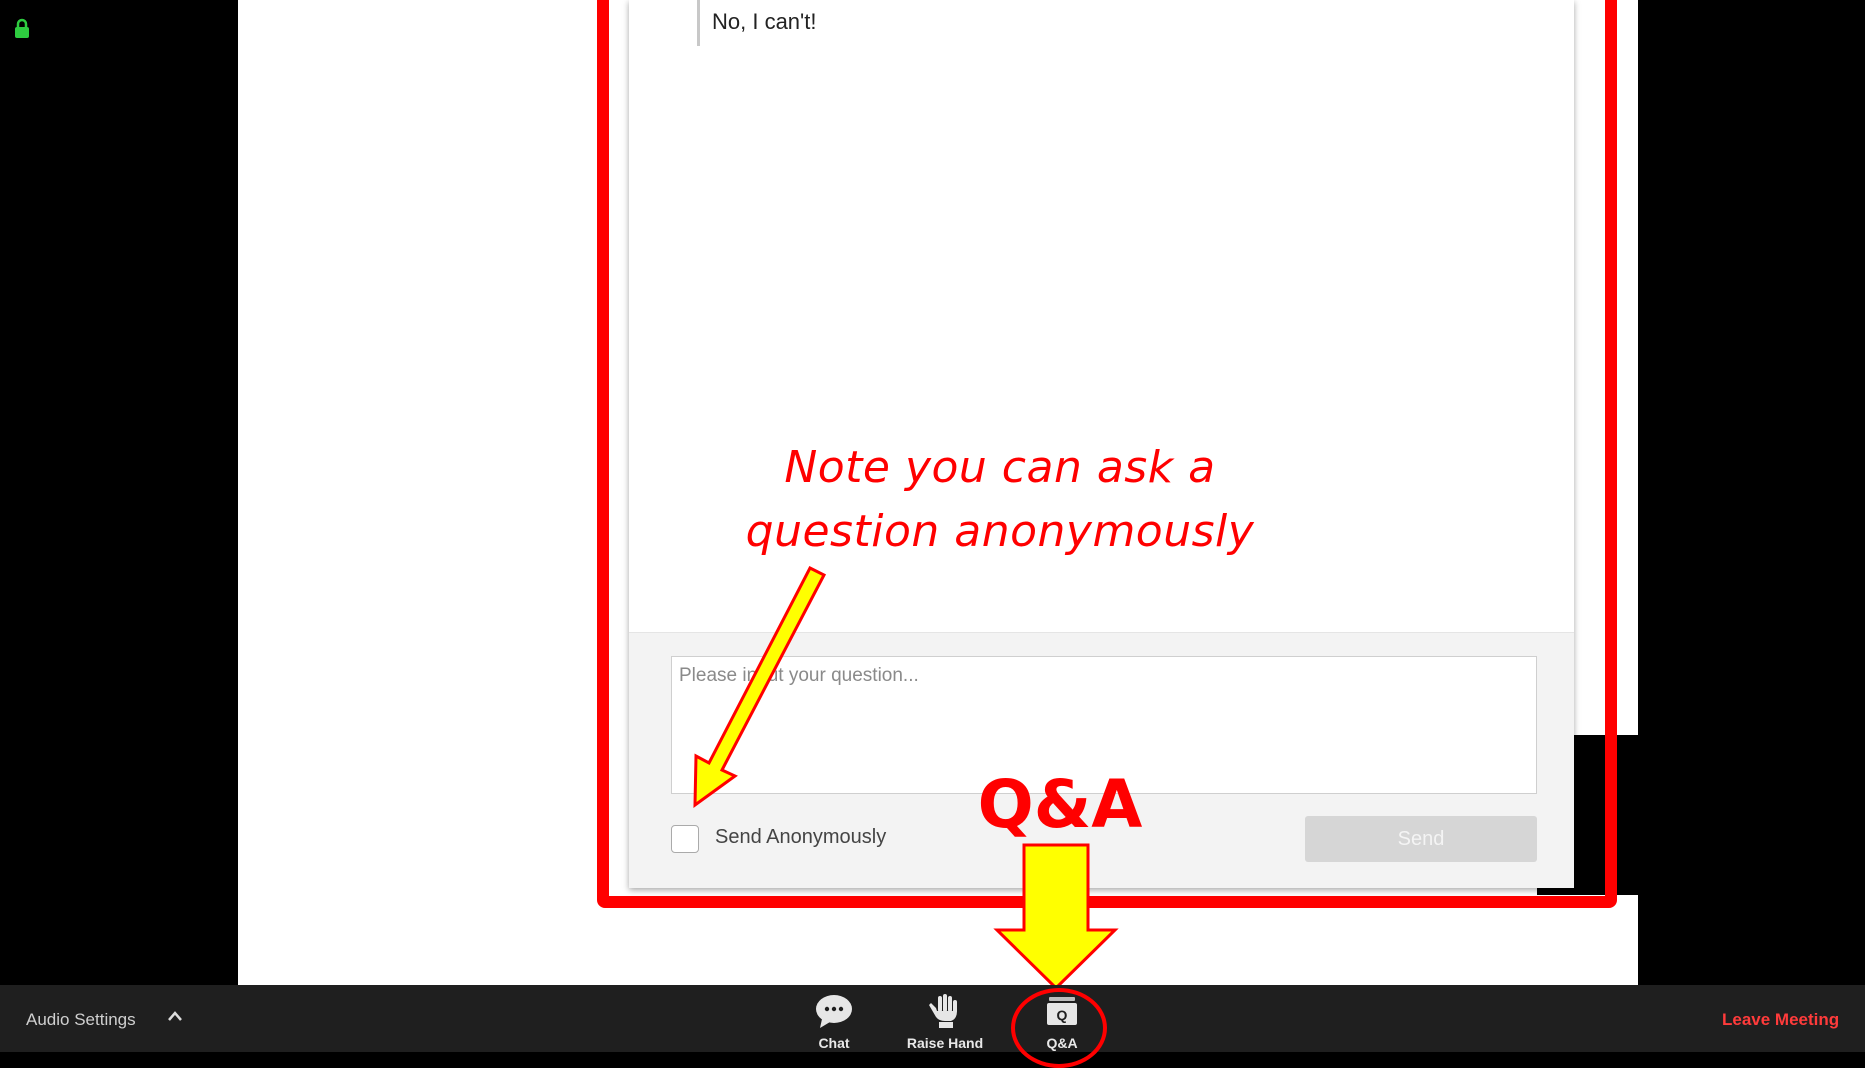 Image resolution: width=1865 pixels, height=1068 pixels. I want to click on note-line-2: question anonymously, so click(1000, 531).